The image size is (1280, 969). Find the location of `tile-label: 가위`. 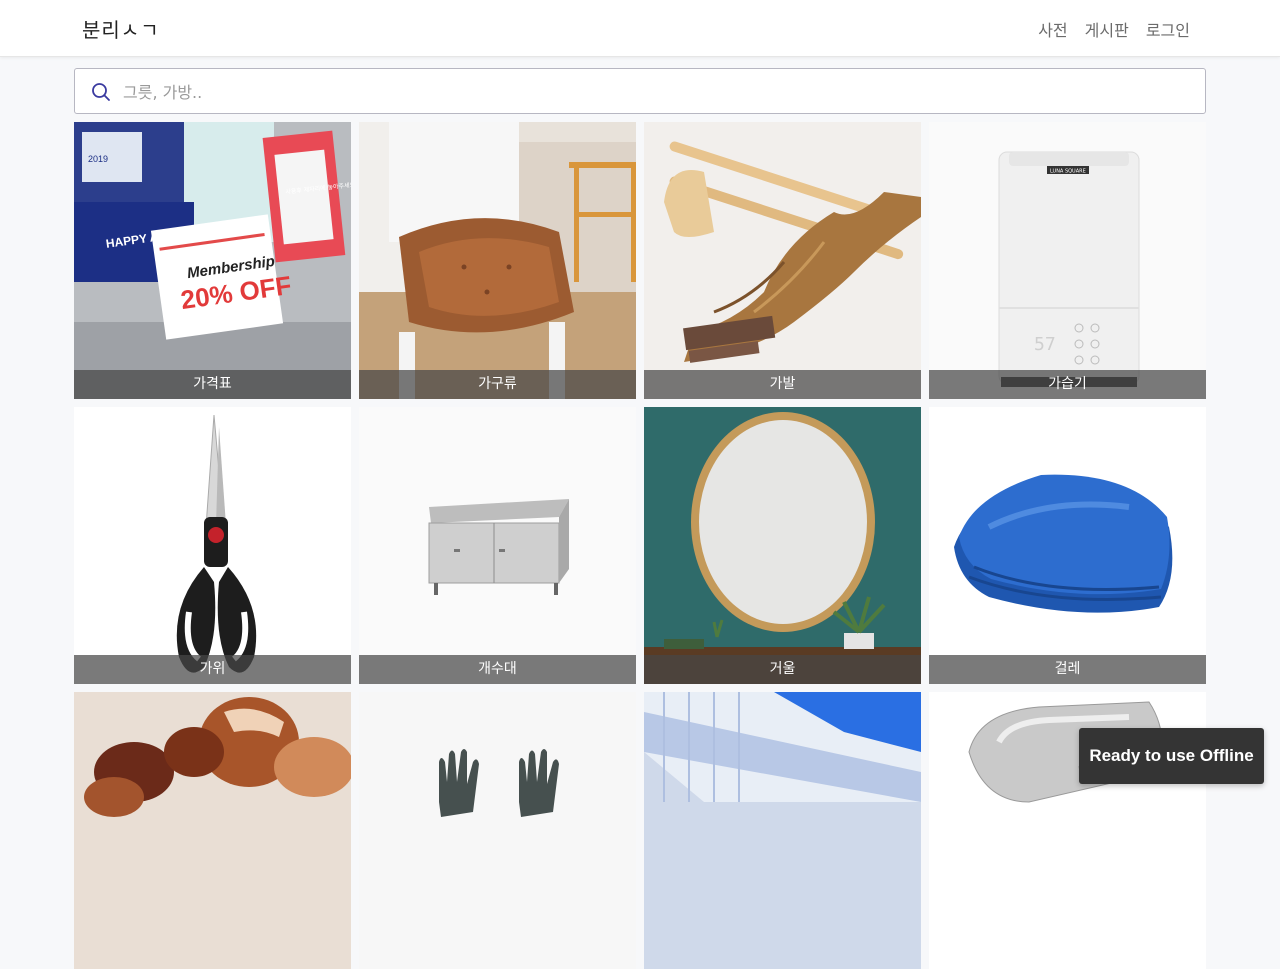

tile-label: 가위 is located at coordinates (212, 669).